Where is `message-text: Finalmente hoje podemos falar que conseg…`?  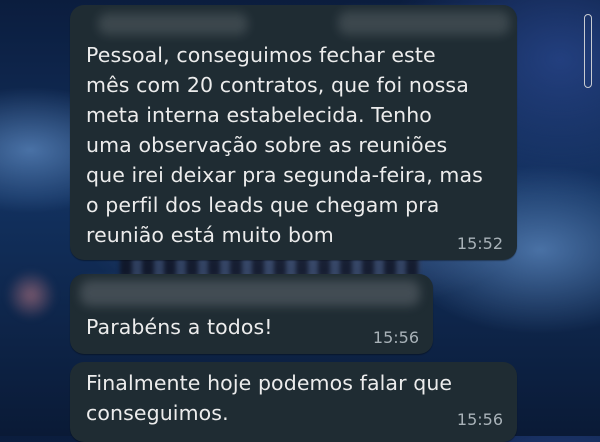 message-text: Finalmente hoje podemos falar que conseg… is located at coordinates (269, 398).